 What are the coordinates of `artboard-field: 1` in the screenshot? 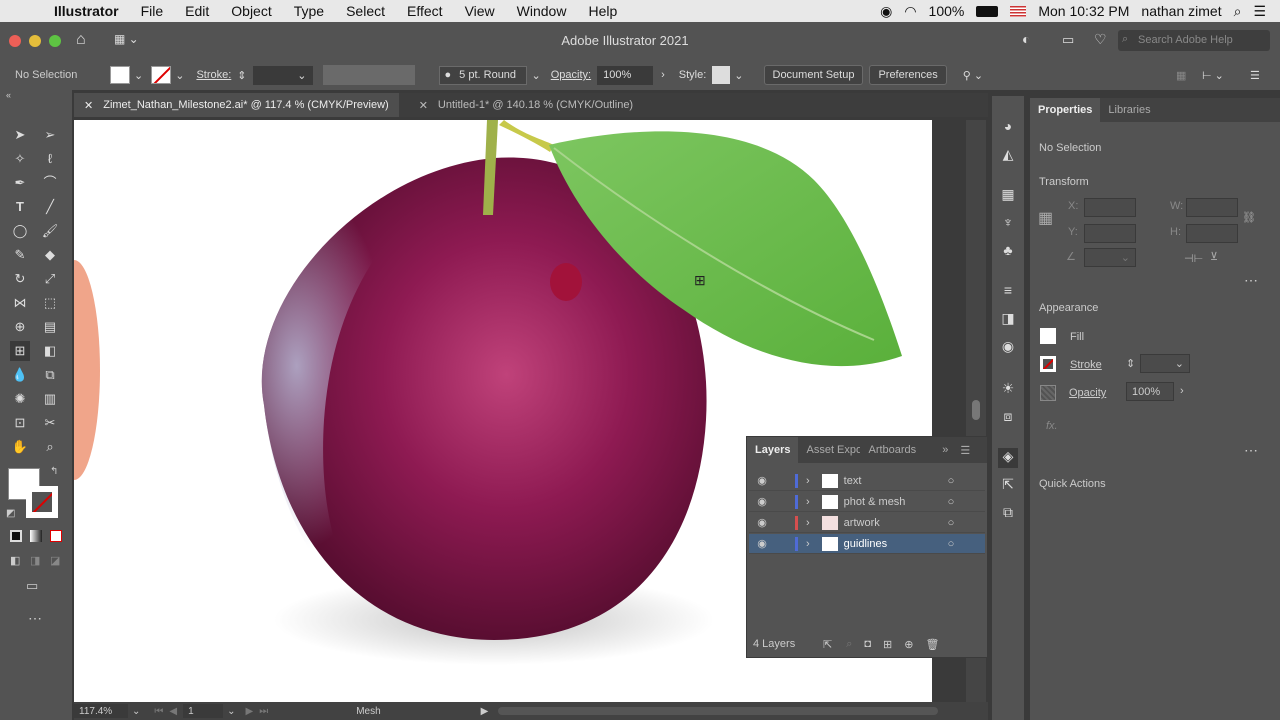 It's located at (203, 711).